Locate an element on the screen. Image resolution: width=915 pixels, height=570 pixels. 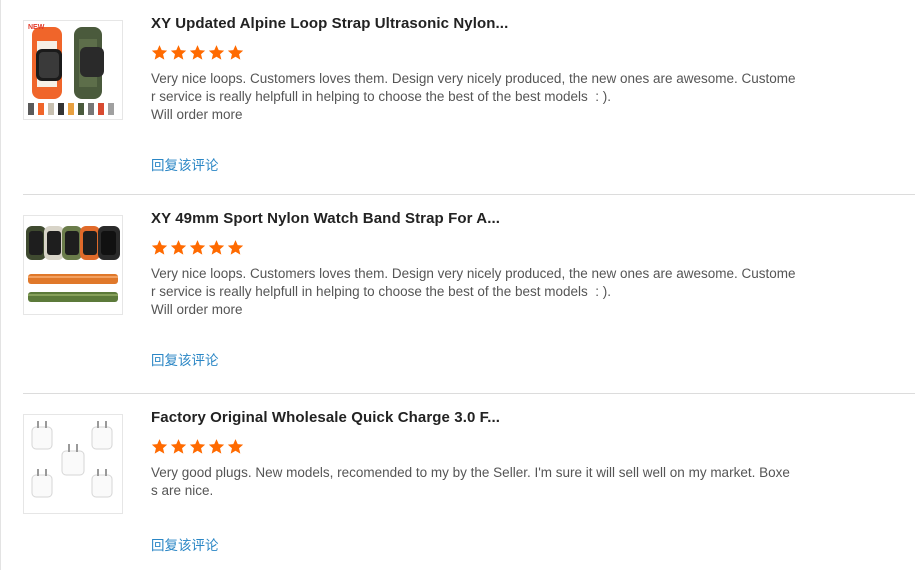
product-image-watch-straps: NEW is located at coordinates (73, 70).